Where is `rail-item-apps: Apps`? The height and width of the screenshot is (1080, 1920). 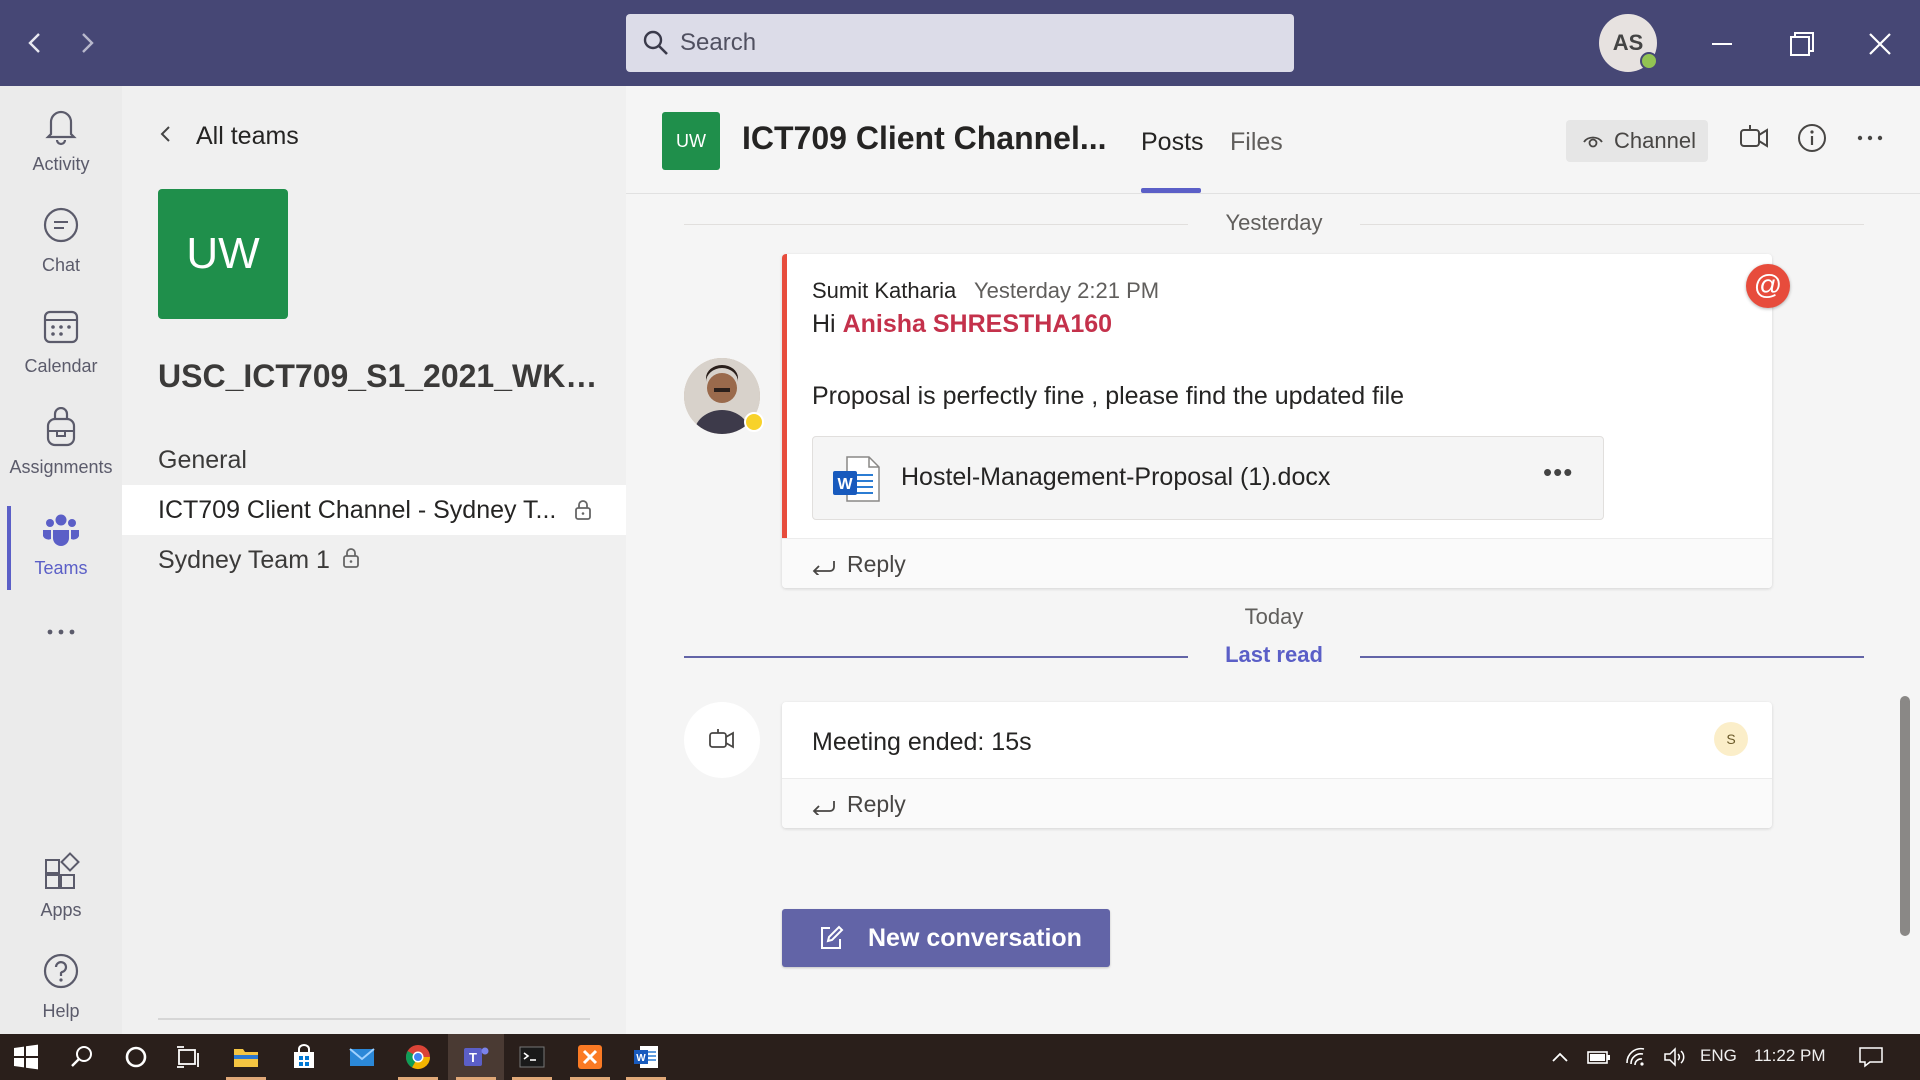 rail-item-apps: Apps is located at coordinates (61, 890).